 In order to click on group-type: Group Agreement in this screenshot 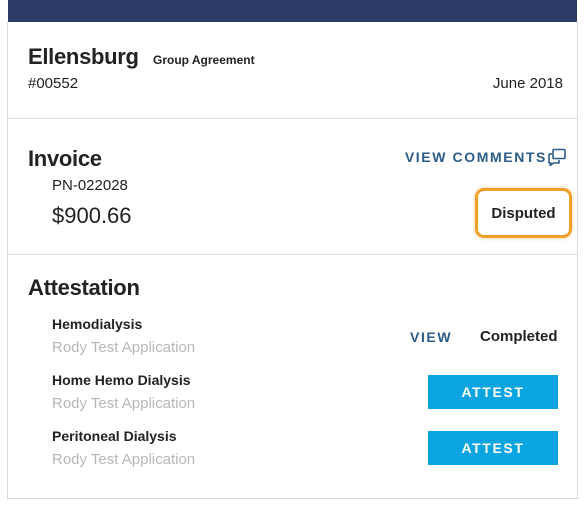, I will do `click(204, 60)`.